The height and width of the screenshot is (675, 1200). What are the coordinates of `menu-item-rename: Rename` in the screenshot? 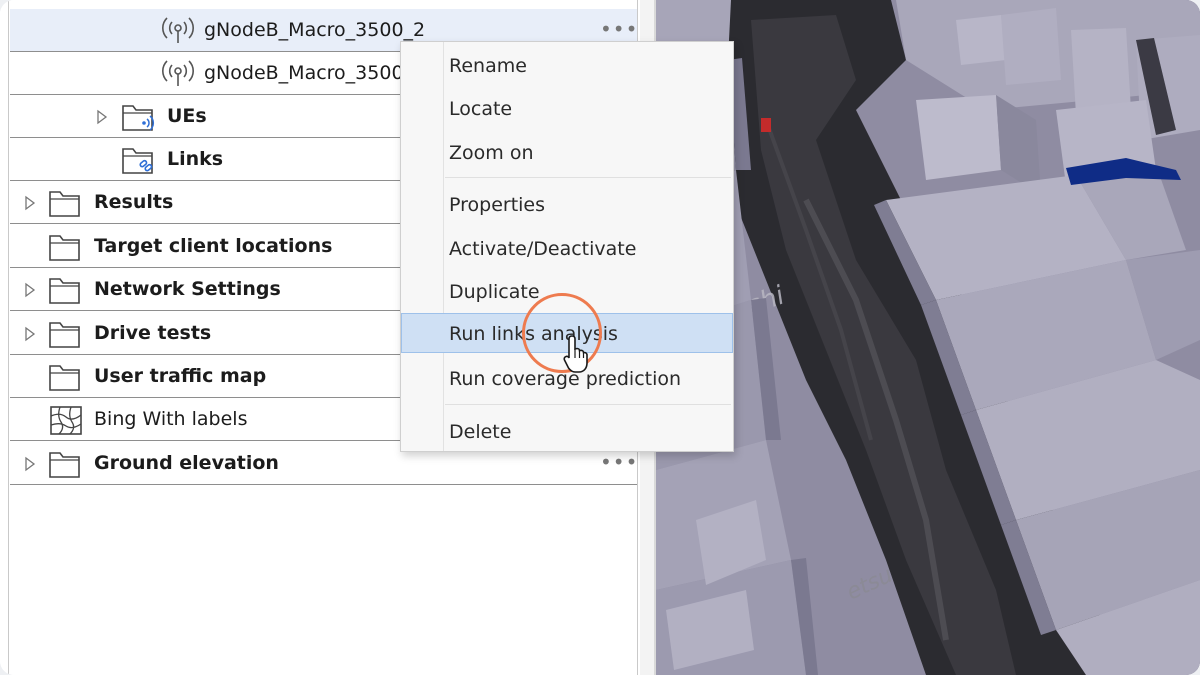 It's located at (567, 65).